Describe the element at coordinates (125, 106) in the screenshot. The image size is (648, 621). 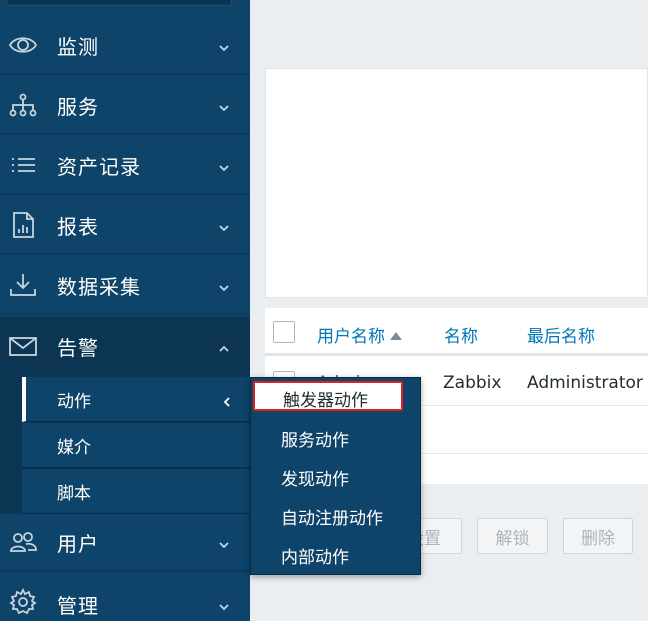
I see `sidebar-item-services: 服务` at that location.